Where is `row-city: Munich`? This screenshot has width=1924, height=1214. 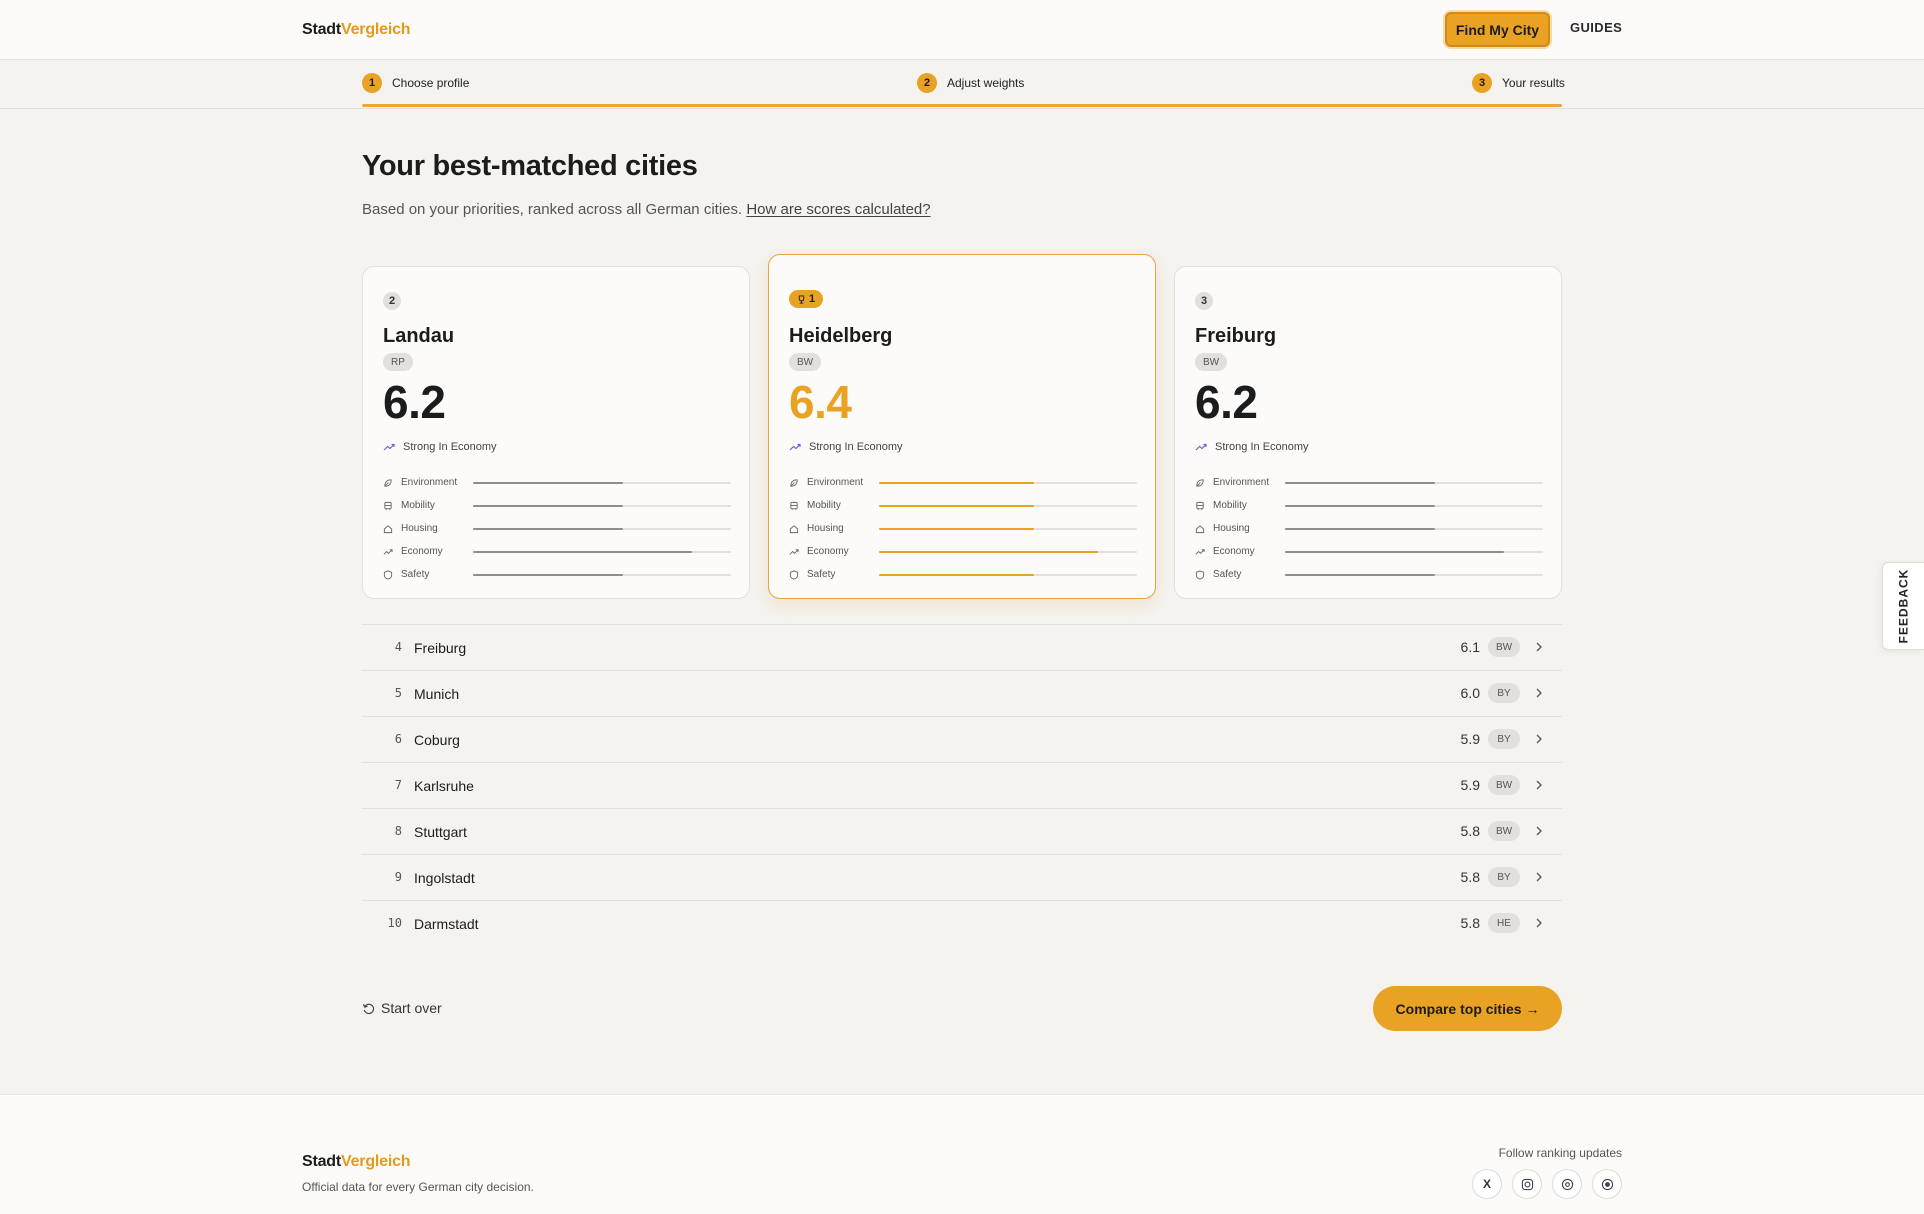
row-city: Munich is located at coordinates (437, 694).